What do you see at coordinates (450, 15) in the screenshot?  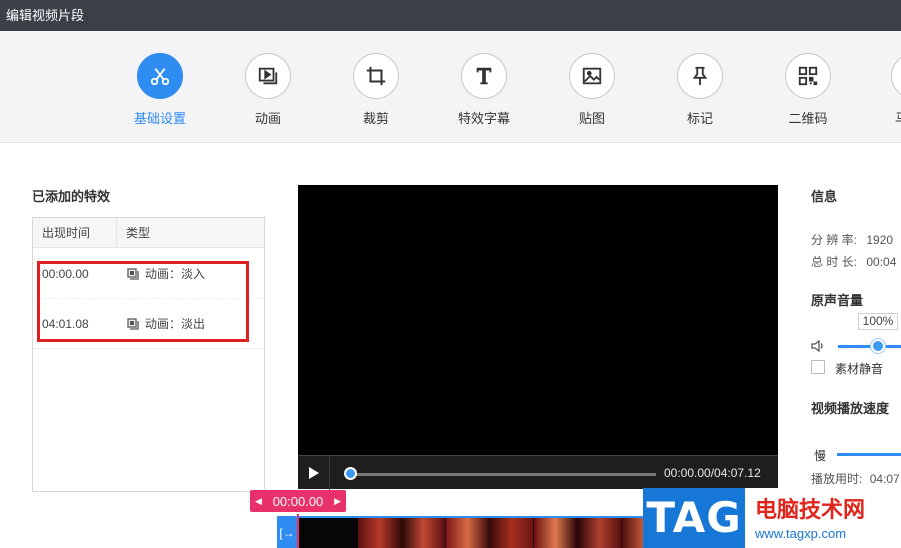 I see `window-title: 编辑视频片段` at bounding box center [450, 15].